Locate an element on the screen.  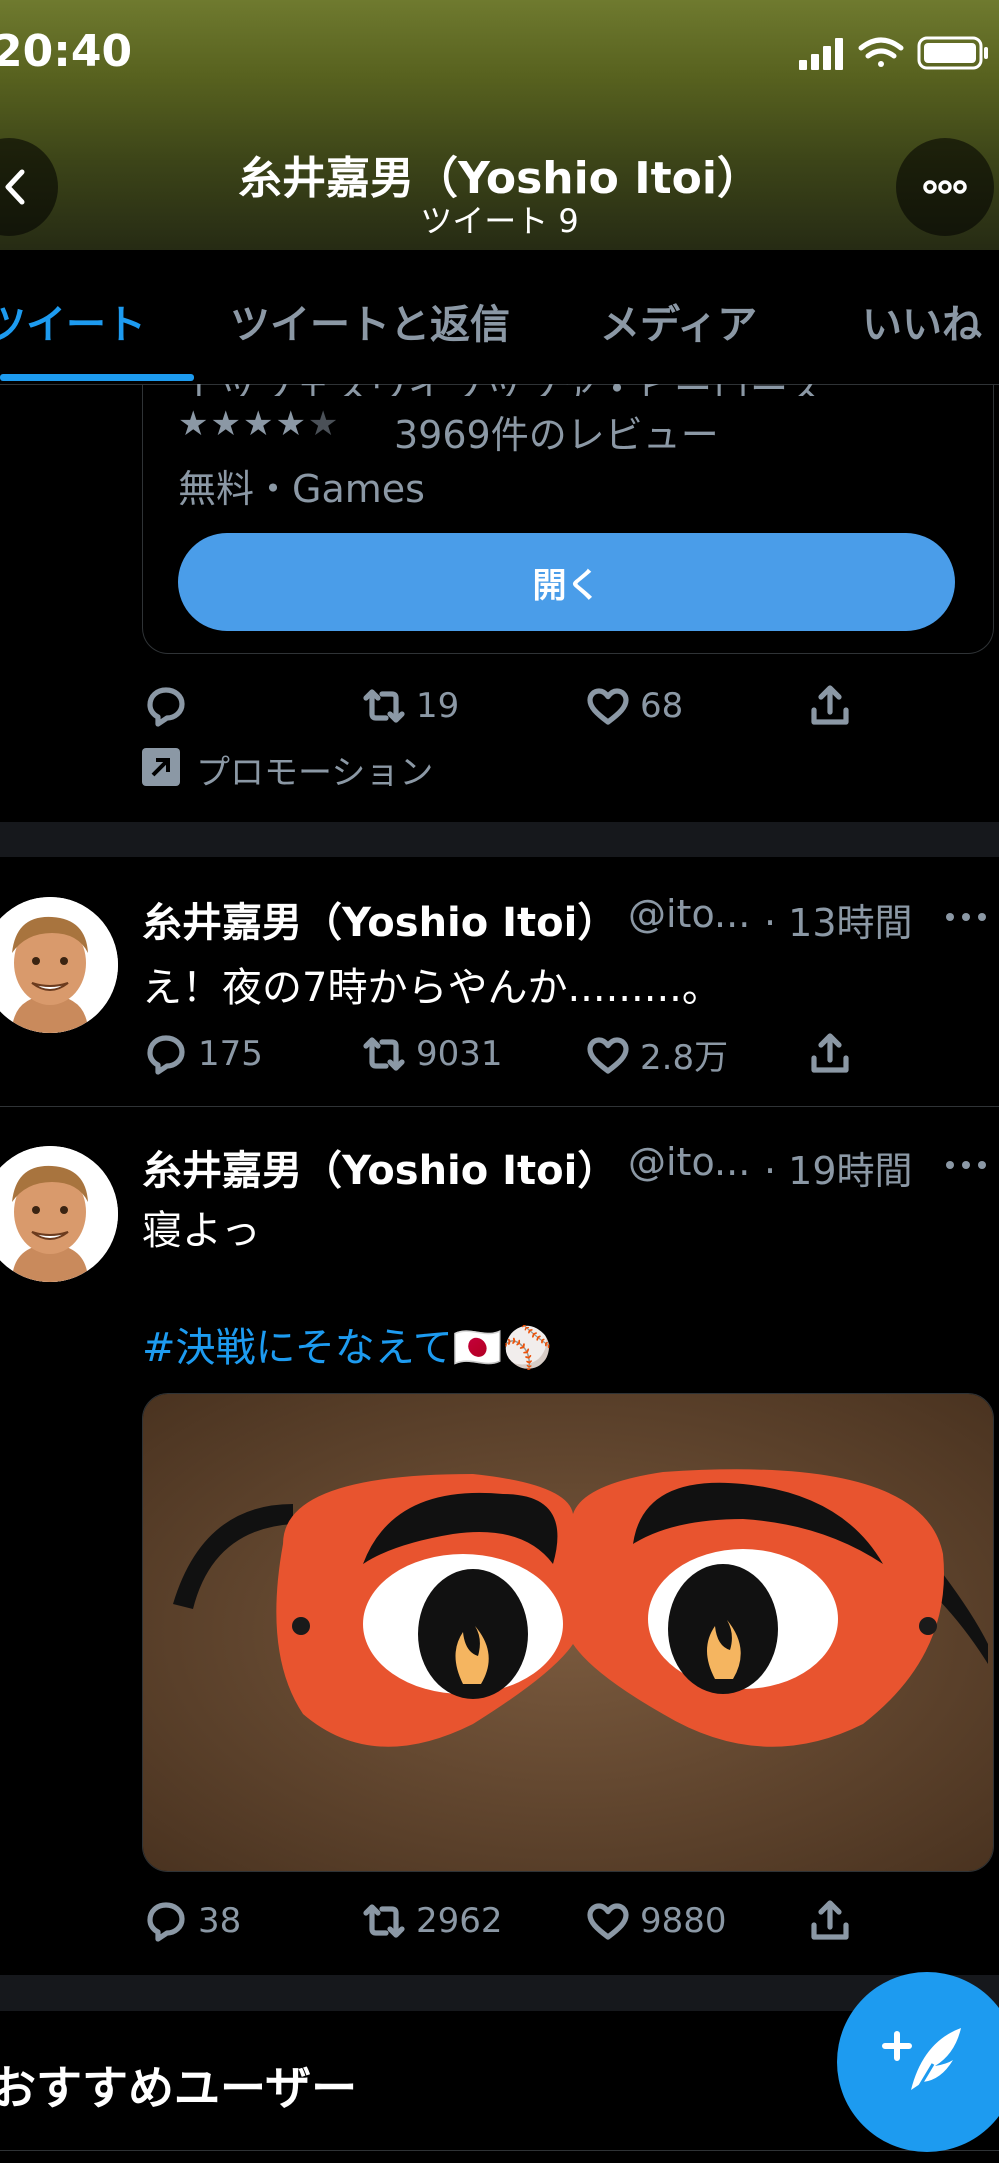
retweet-count: 19 is located at coordinates (438, 706).